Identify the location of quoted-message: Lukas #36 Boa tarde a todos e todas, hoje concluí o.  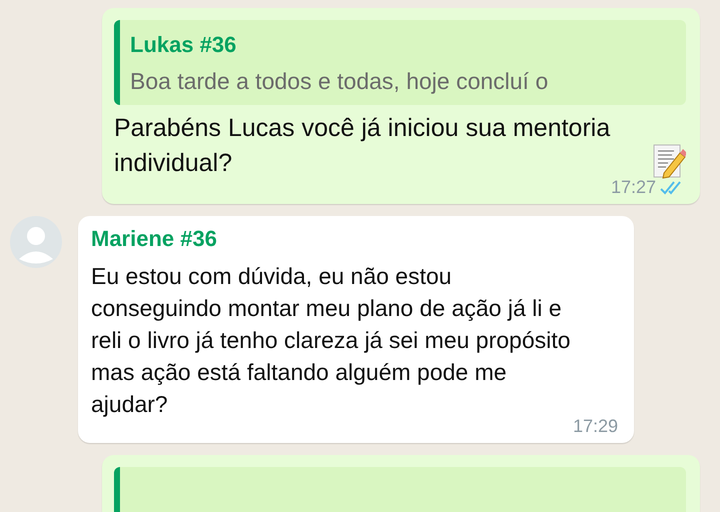
(400, 62).